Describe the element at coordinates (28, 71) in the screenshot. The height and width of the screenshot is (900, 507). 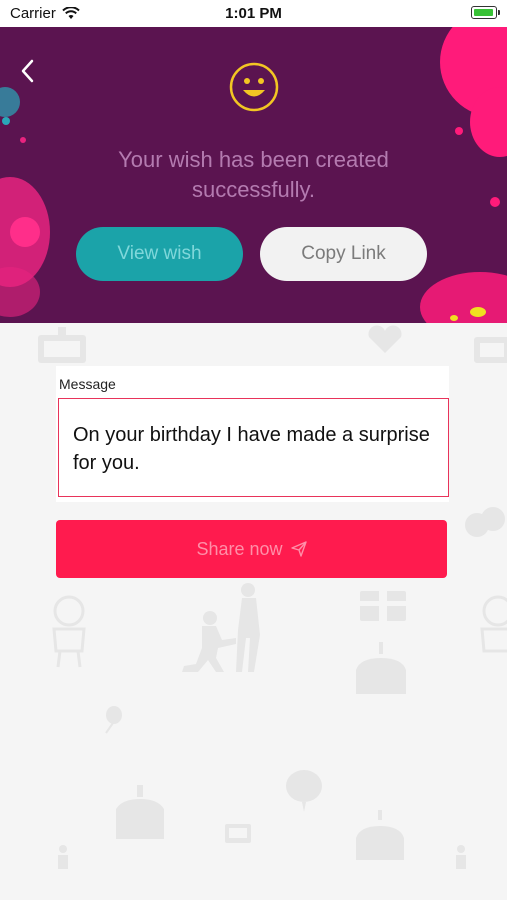
I see `back-chevron-icon` at that location.